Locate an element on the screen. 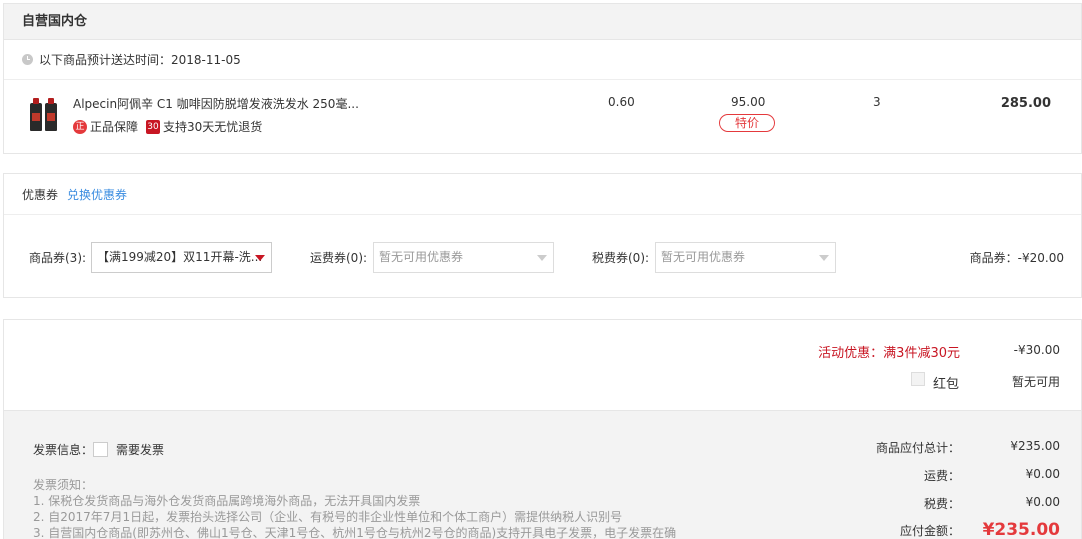 The width and height of the screenshot is (1082, 539). tax-coupon-label: 税费券(0): is located at coordinates (621, 258).